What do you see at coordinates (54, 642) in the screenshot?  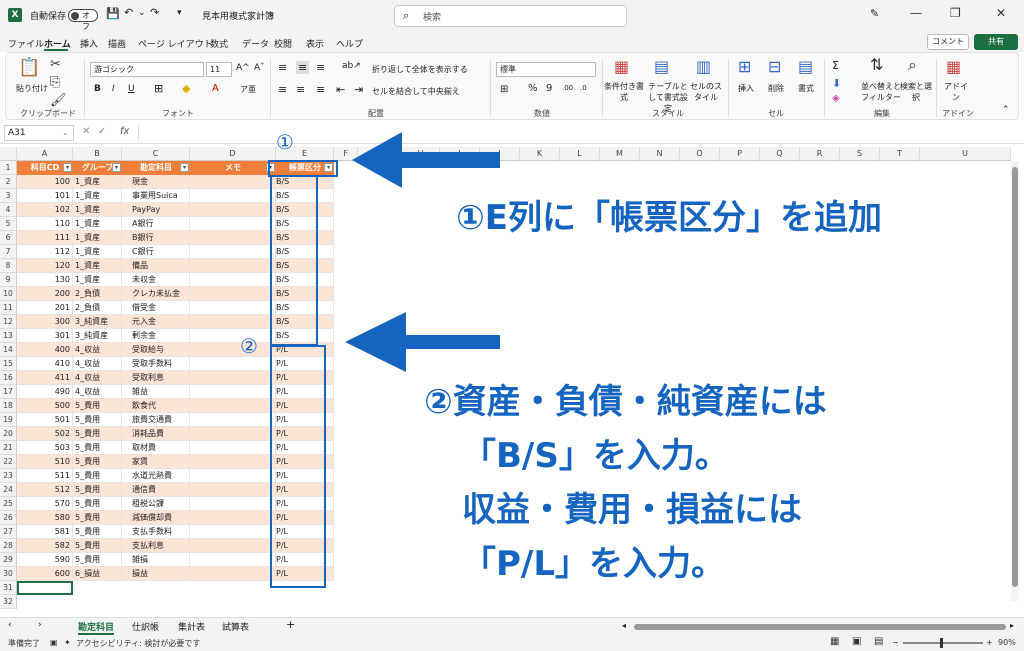 I see `macro-record-icon: ▣` at bounding box center [54, 642].